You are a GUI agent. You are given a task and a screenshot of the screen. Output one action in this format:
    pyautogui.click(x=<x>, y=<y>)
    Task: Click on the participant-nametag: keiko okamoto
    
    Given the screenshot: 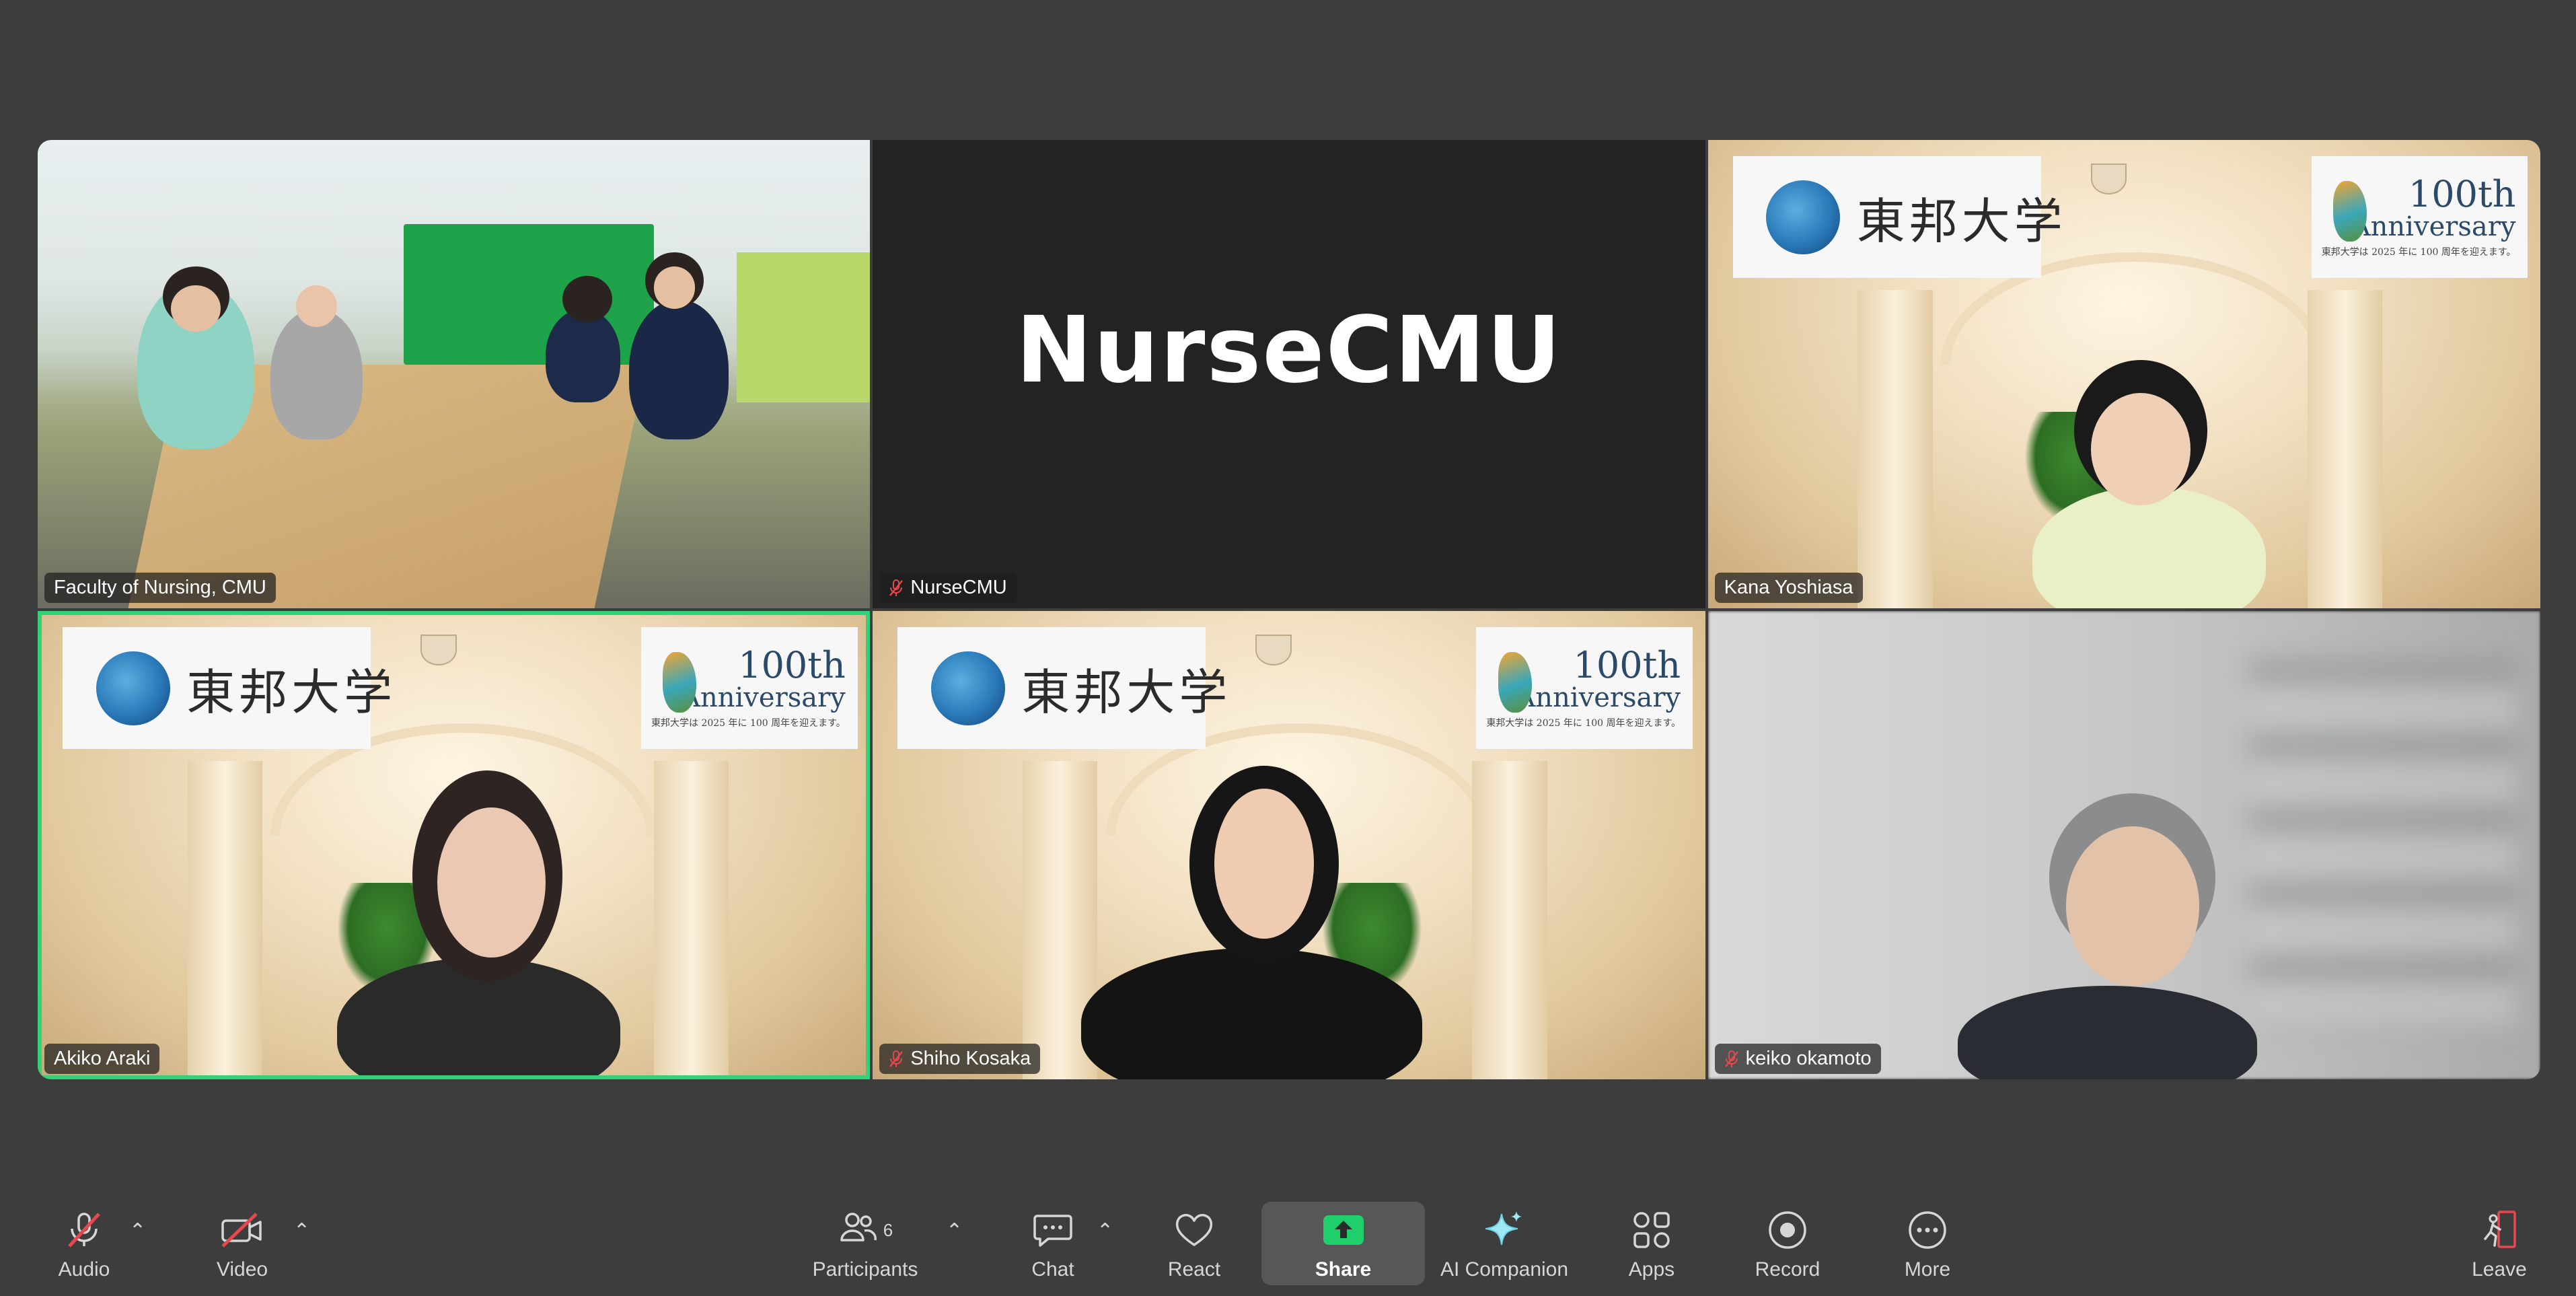 What is the action you would take?
    pyautogui.click(x=1797, y=1059)
    